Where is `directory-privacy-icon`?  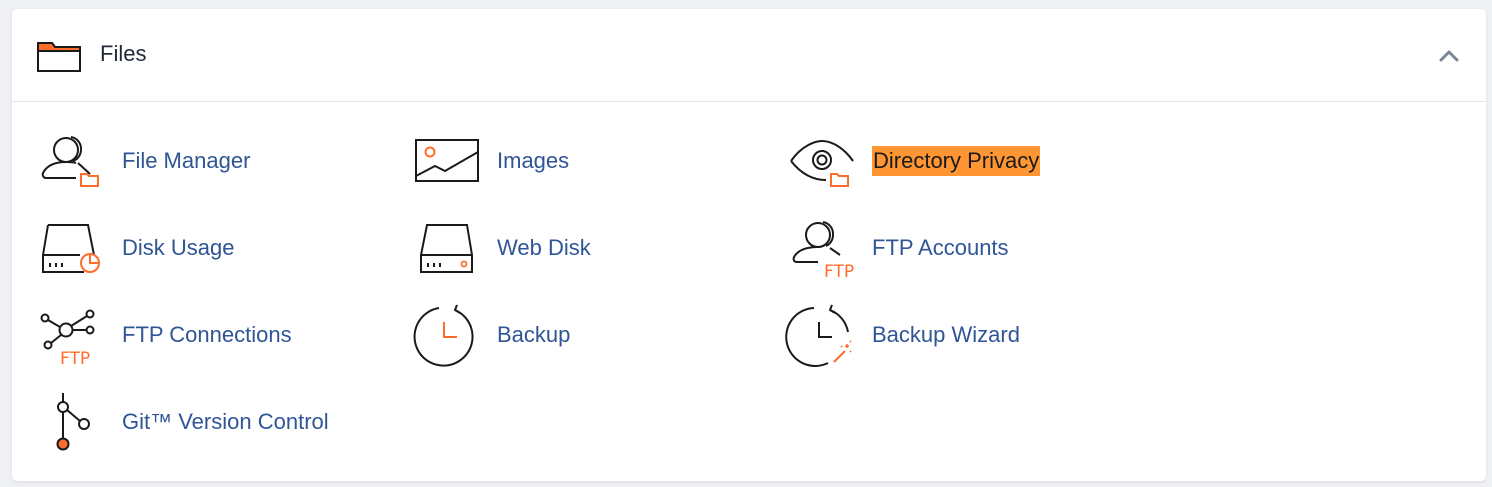 directory-privacy-icon is located at coordinates (822, 163).